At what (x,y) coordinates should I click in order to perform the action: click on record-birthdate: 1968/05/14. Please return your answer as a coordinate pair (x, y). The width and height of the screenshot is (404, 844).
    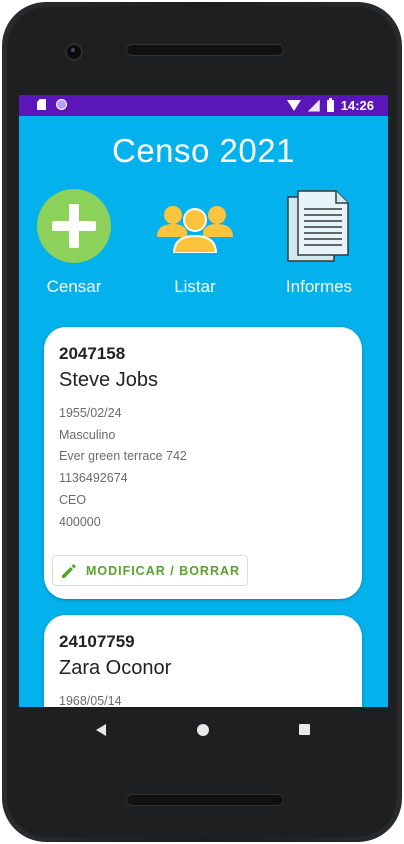
    Looking at the image, I should click on (90, 700).